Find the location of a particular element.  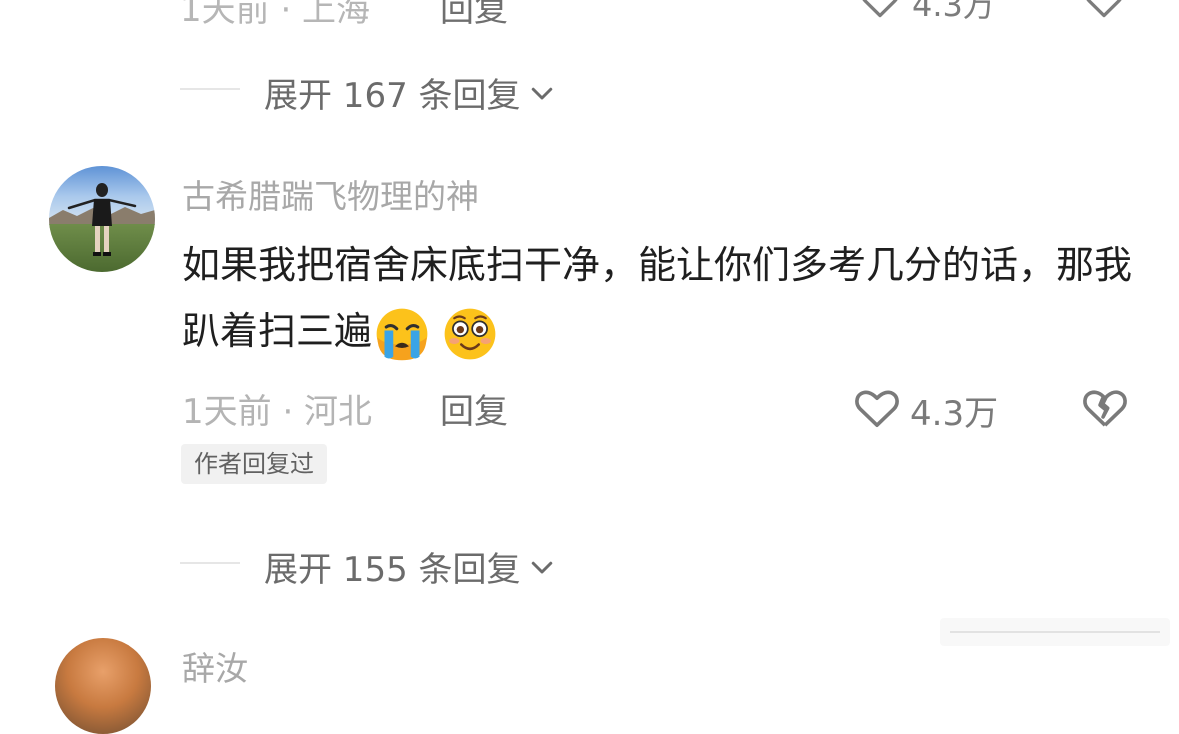

expand-replies-button: 展开 167 条回复 is located at coordinates (410, 92).